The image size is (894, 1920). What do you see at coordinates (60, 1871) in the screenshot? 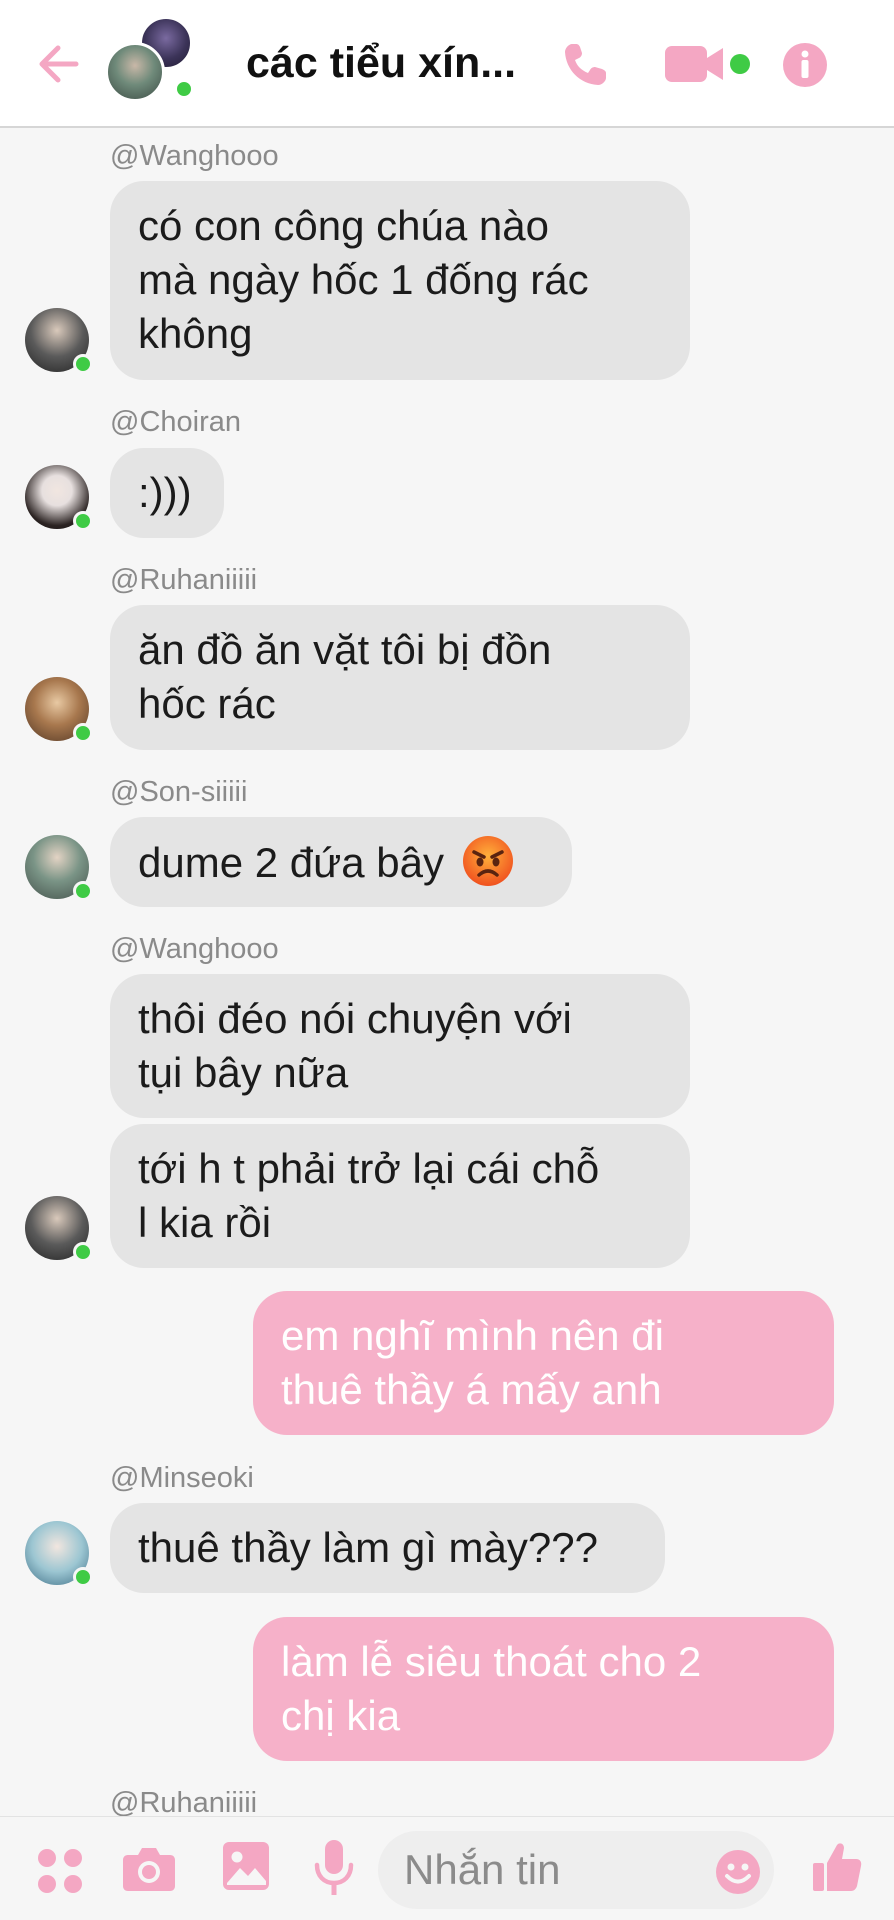
I see `apps-icon` at bounding box center [60, 1871].